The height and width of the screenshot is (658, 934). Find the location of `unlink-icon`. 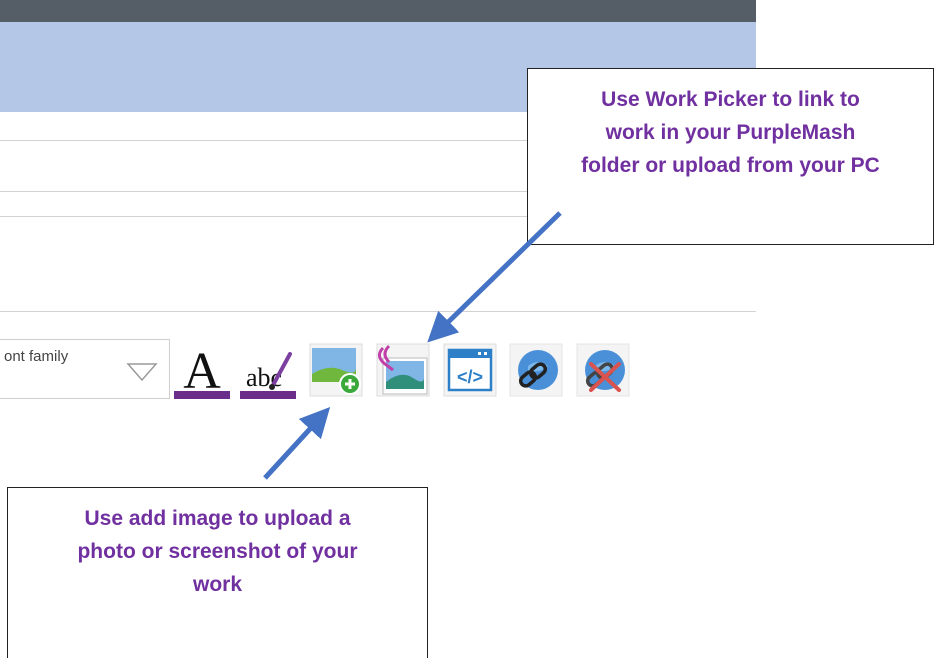

unlink-icon is located at coordinates (603, 370).